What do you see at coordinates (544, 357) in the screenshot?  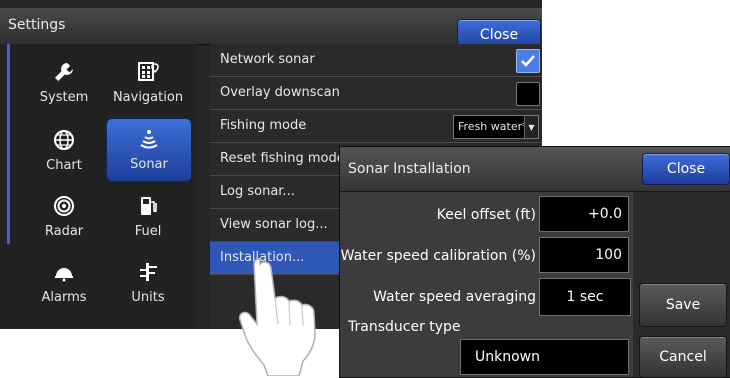 I see `transducer-type-field: Unknown` at bounding box center [544, 357].